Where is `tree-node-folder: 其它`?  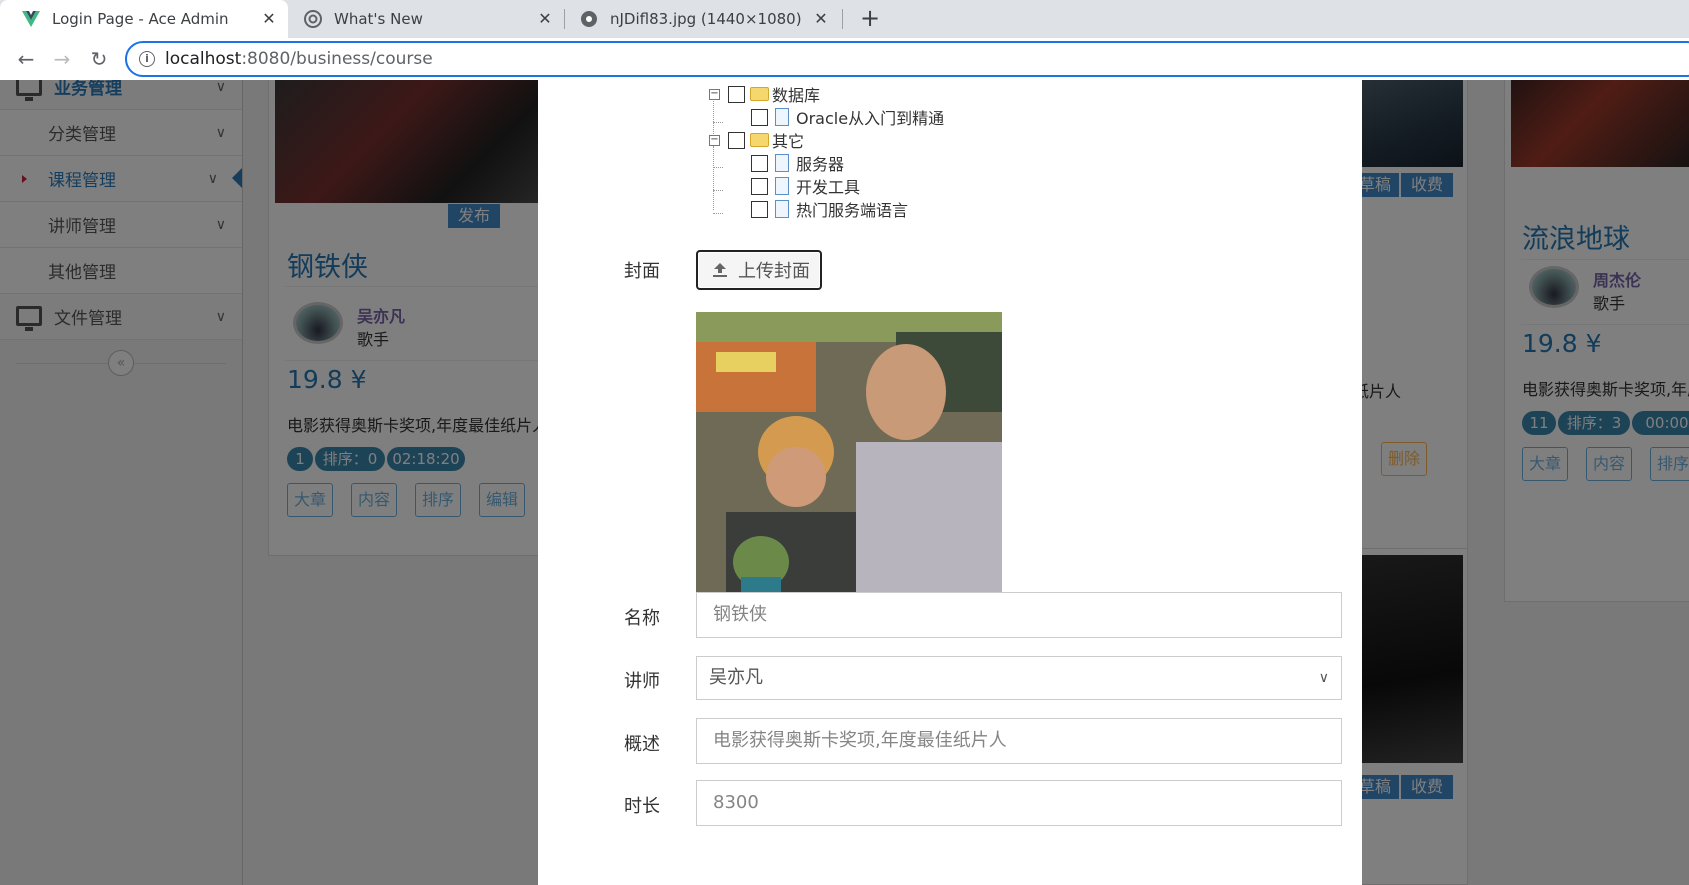 tree-node-folder: 其它 is located at coordinates (766, 140).